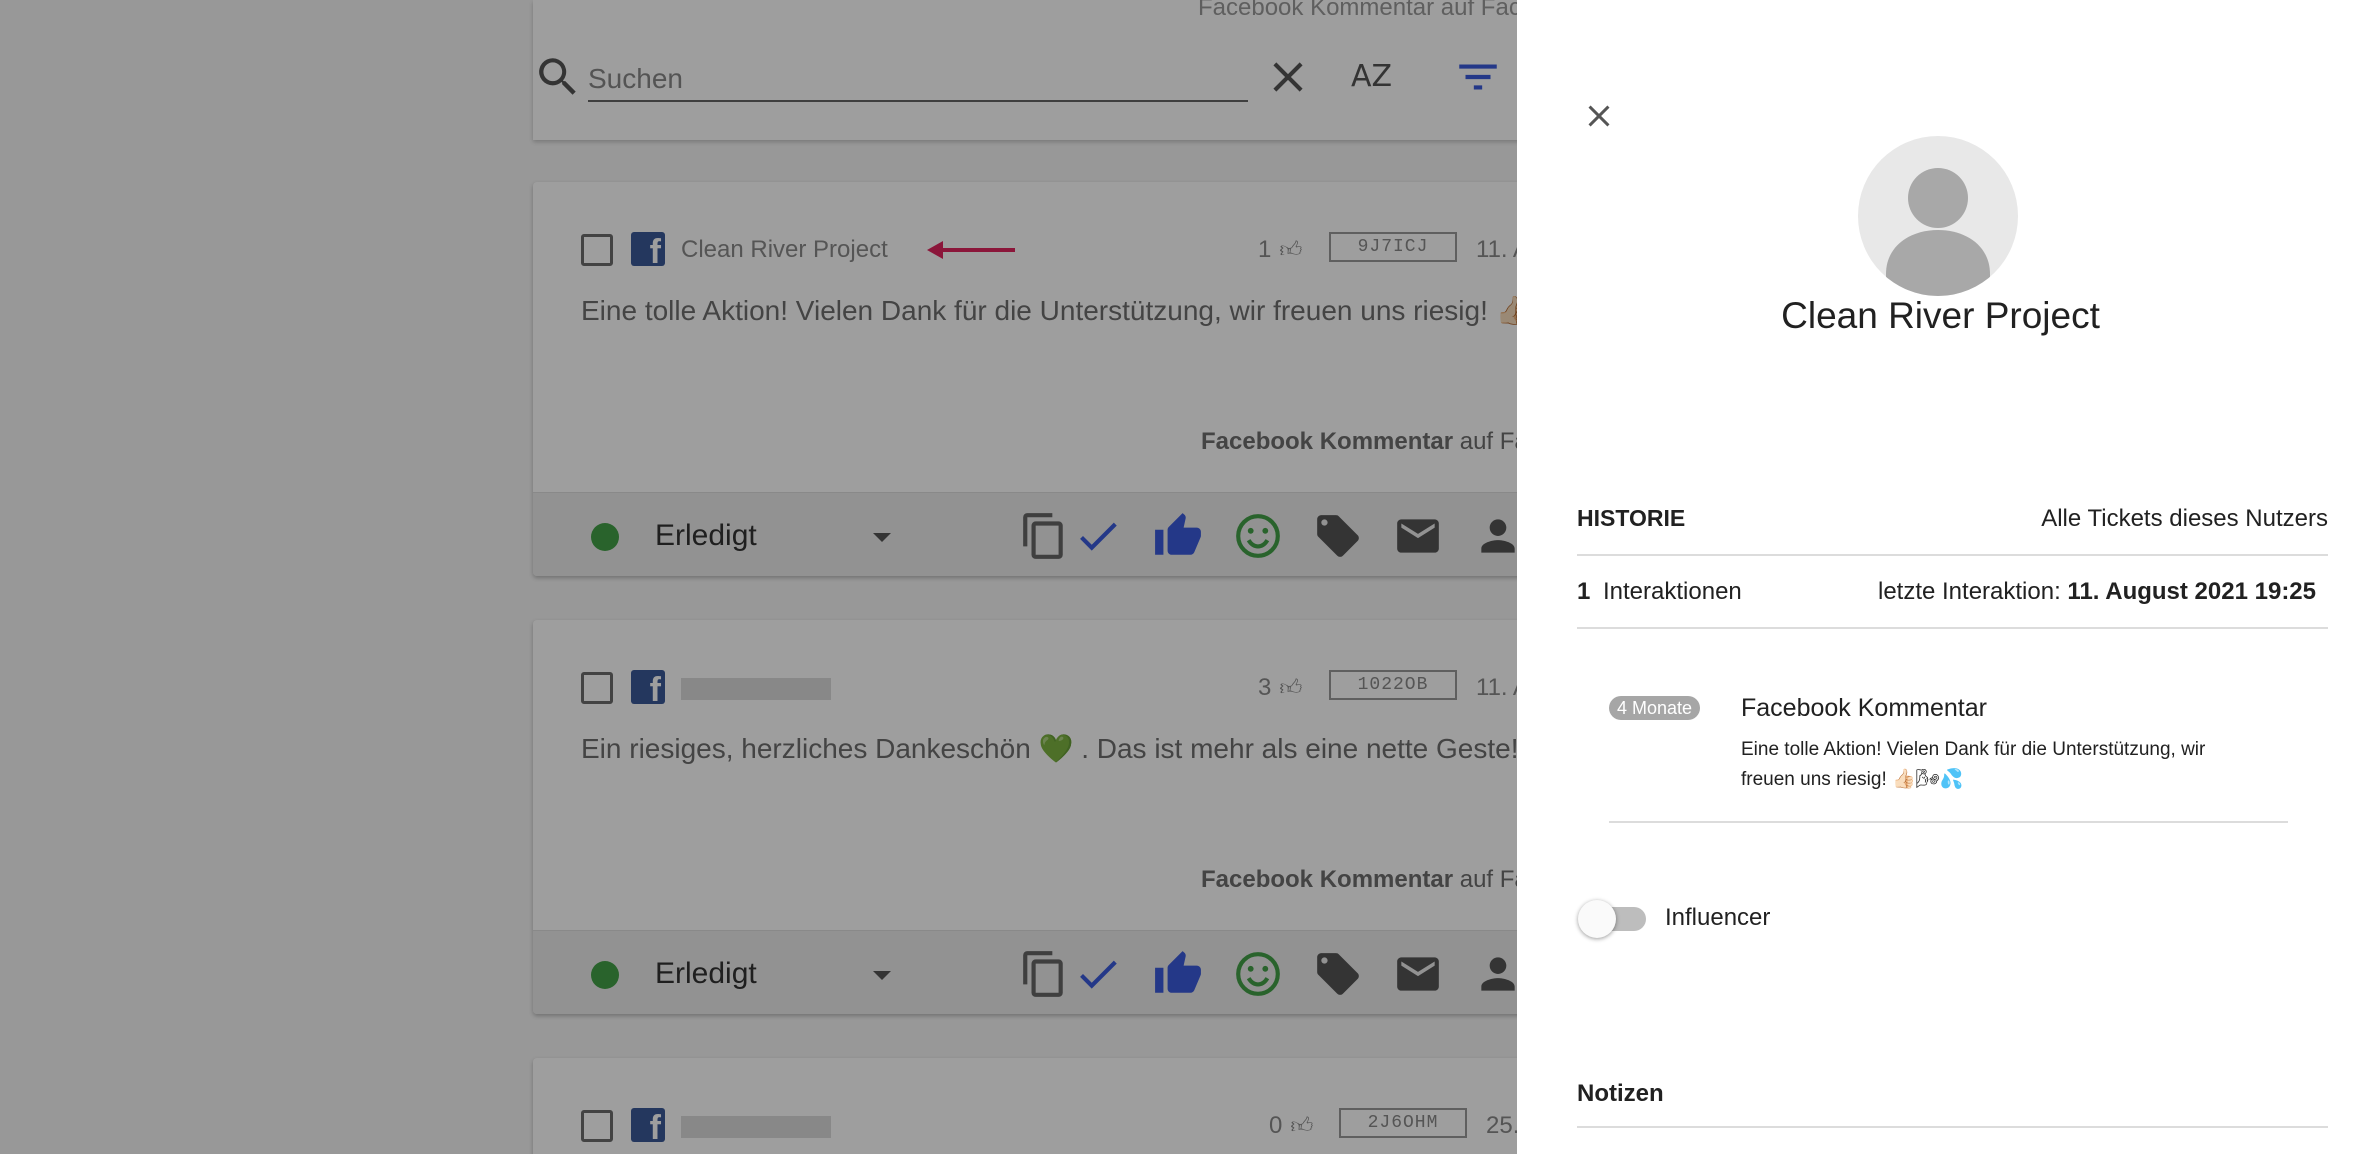 The image size is (2364, 1154). What do you see at coordinates (1938, 232) in the screenshot?
I see `user-silhouette-icon` at bounding box center [1938, 232].